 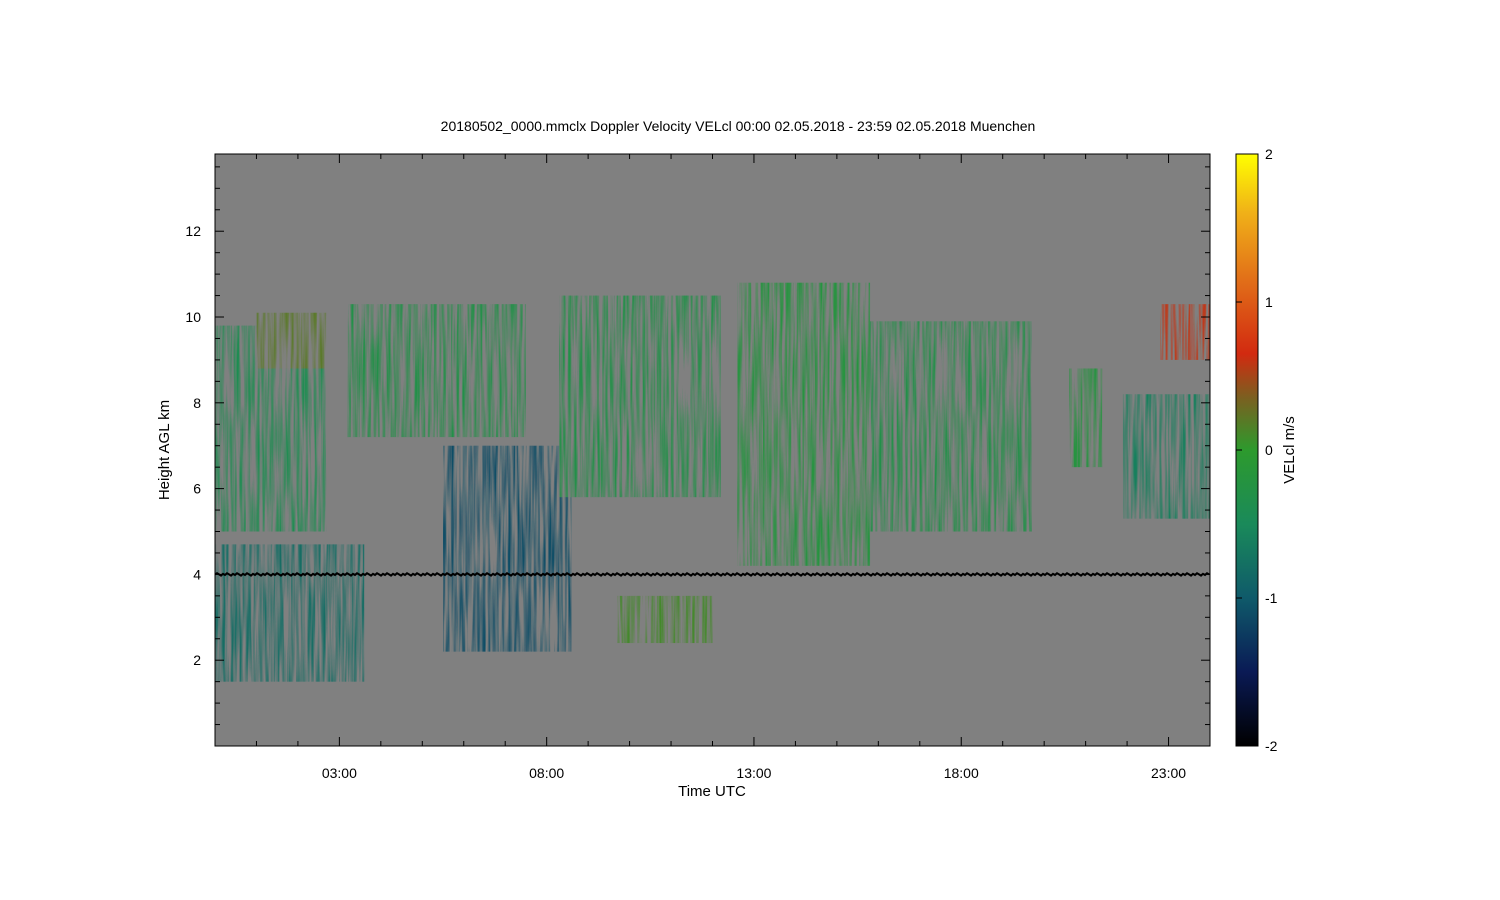 I want to click on colorbar-tick-label: 2, so click(x=1269, y=154).